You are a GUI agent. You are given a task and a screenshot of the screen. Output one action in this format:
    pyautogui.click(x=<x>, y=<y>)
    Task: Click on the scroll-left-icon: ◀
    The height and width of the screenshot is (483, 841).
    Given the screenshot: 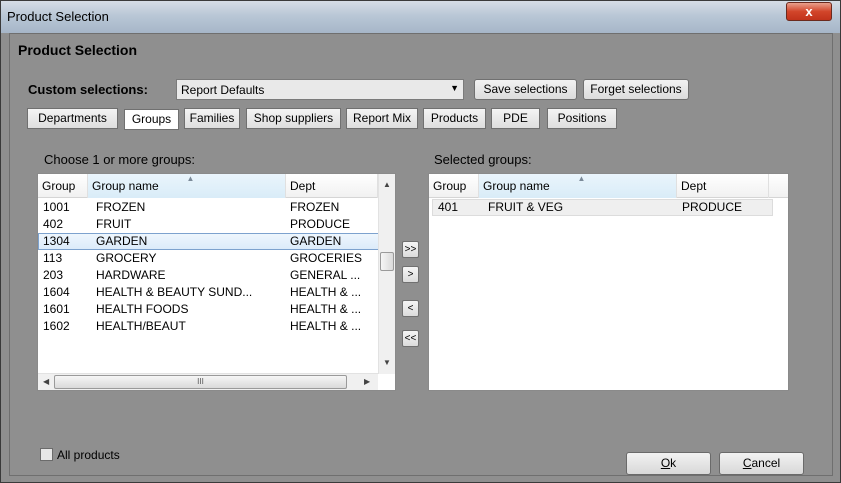 What is the action you would take?
    pyautogui.click(x=46, y=381)
    